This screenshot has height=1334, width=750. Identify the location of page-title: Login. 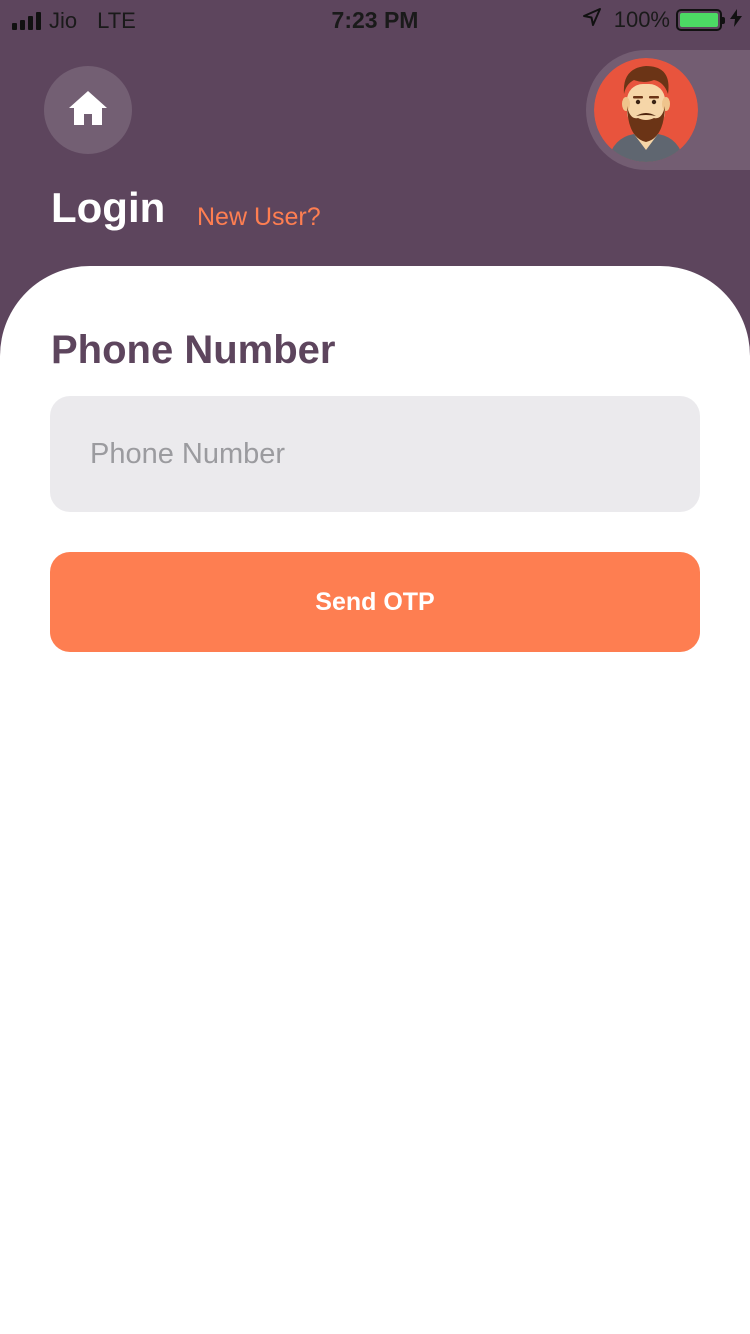
(108, 207).